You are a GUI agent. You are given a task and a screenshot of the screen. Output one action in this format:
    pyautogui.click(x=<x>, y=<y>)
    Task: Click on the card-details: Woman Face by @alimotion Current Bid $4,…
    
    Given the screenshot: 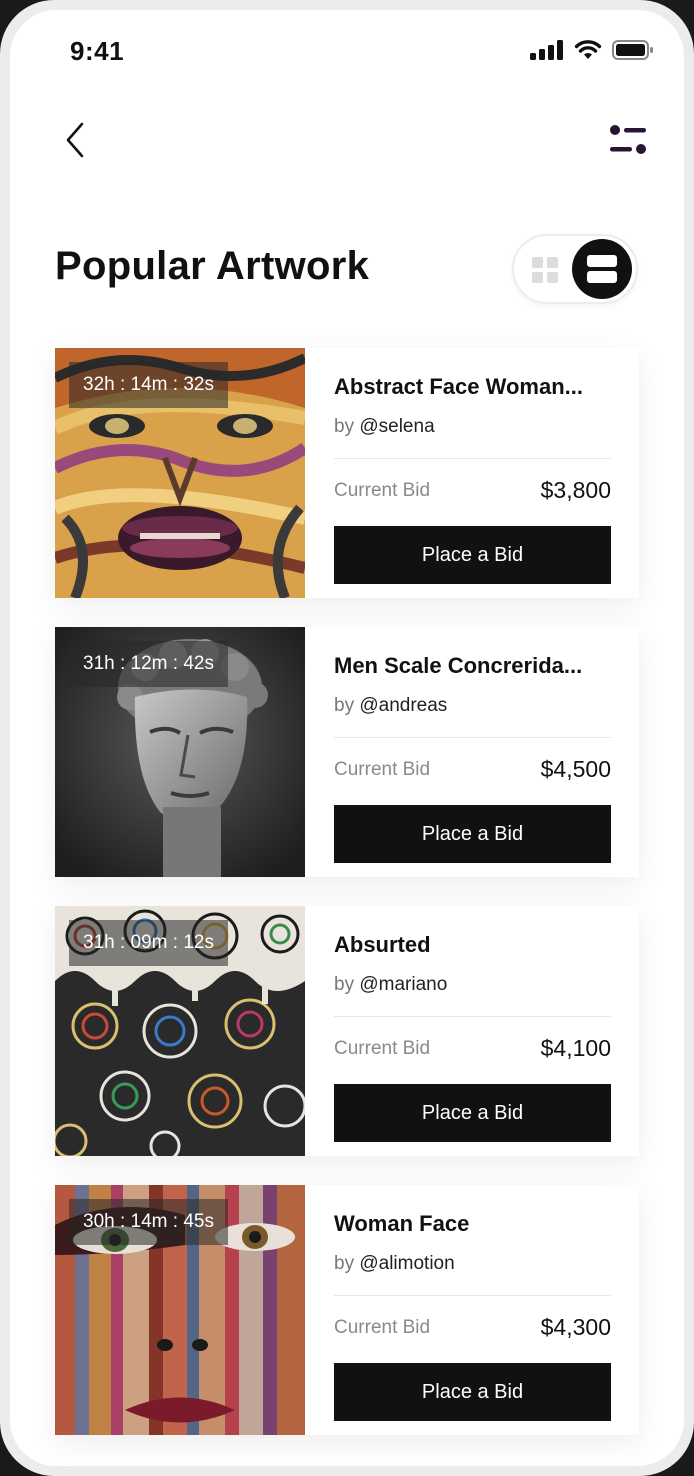 What is the action you would take?
    pyautogui.click(x=472, y=1310)
    